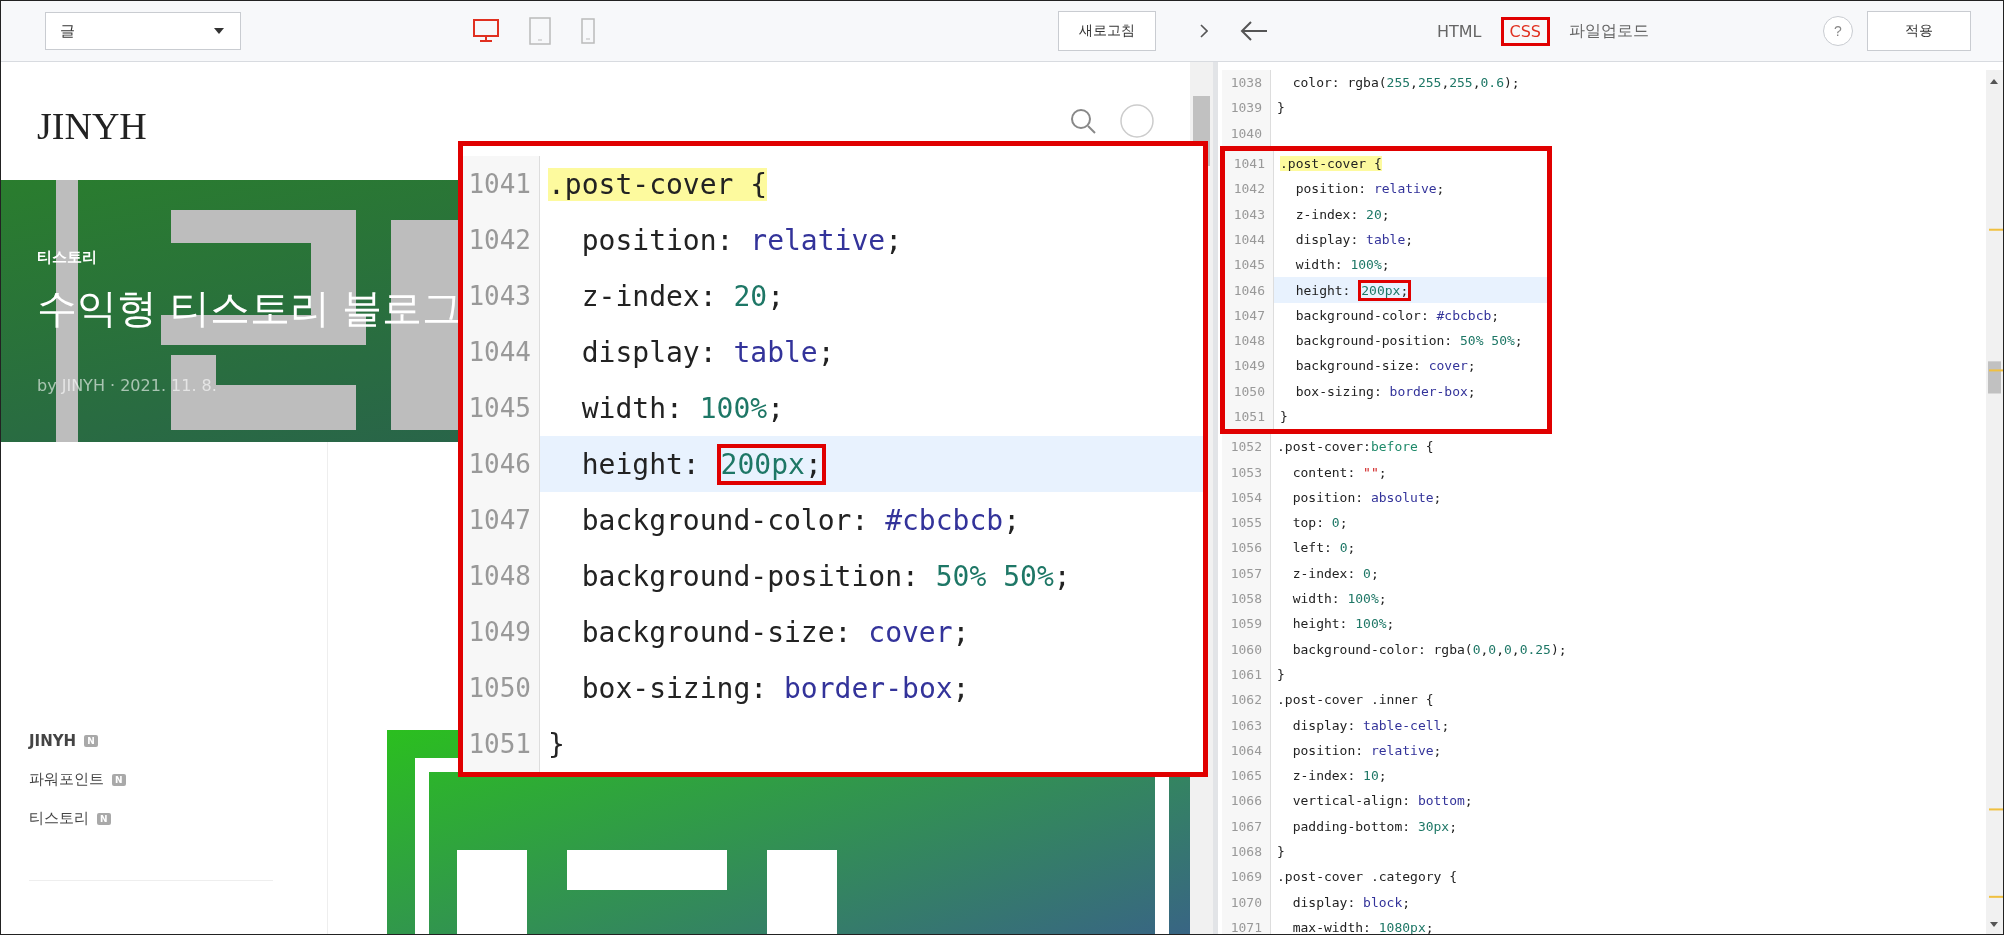  I want to click on category-link: 파워포인트 N, so click(178, 779).